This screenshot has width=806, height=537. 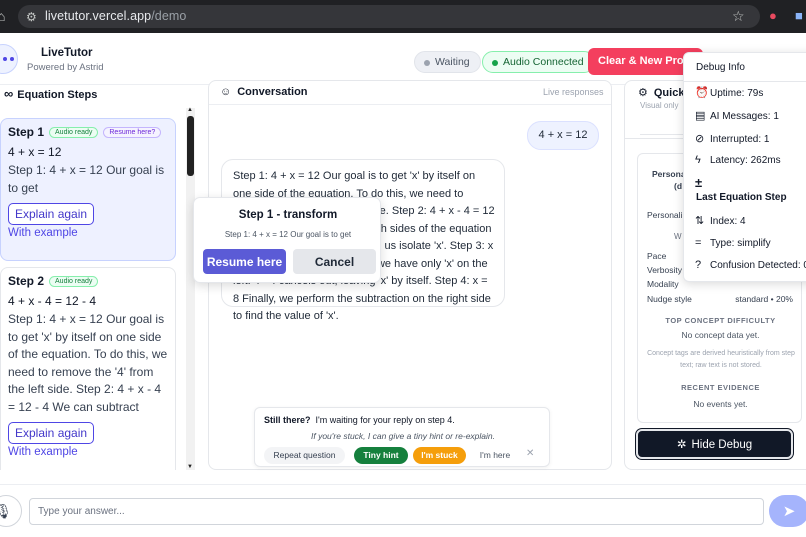 I want to click on interrupted-item: ⊘ Interrupted: 1, so click(x=732, y=139).